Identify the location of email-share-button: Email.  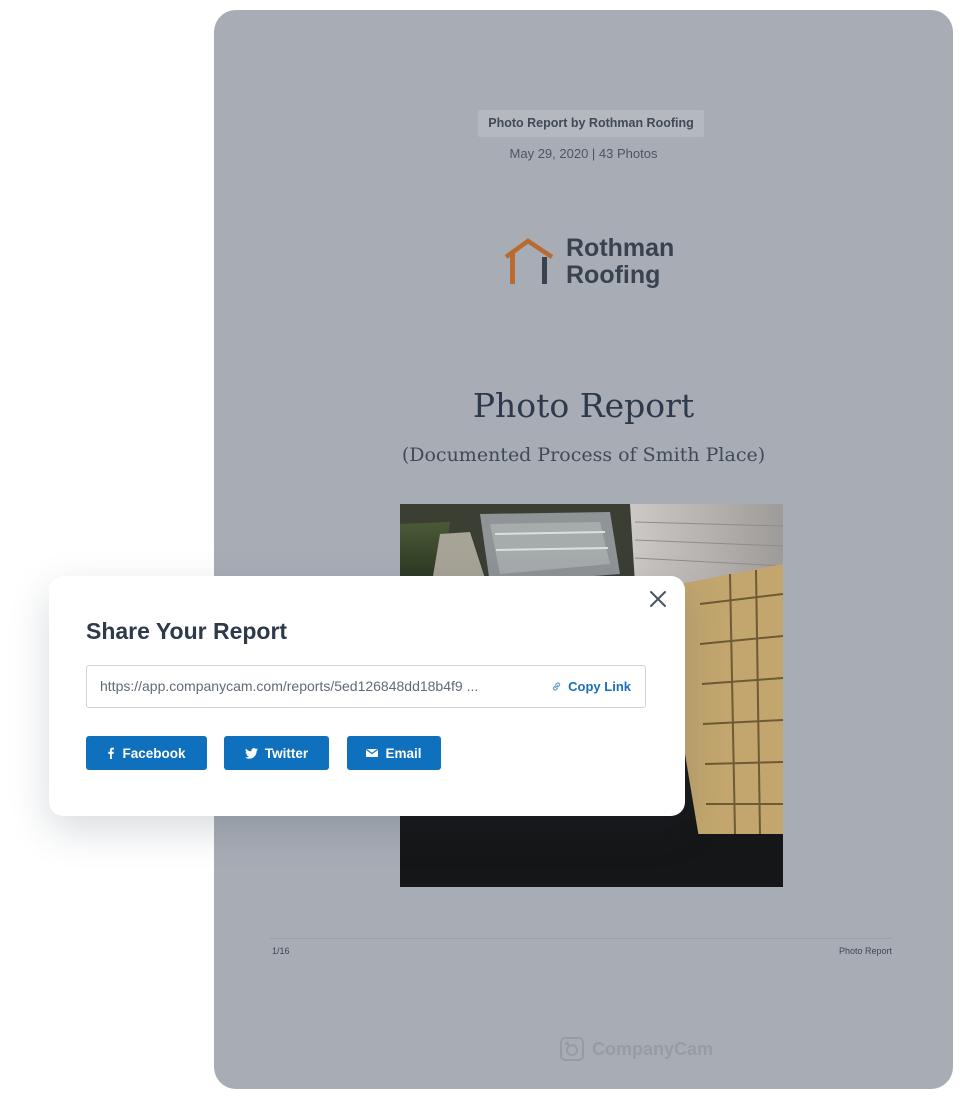
(394, 753).